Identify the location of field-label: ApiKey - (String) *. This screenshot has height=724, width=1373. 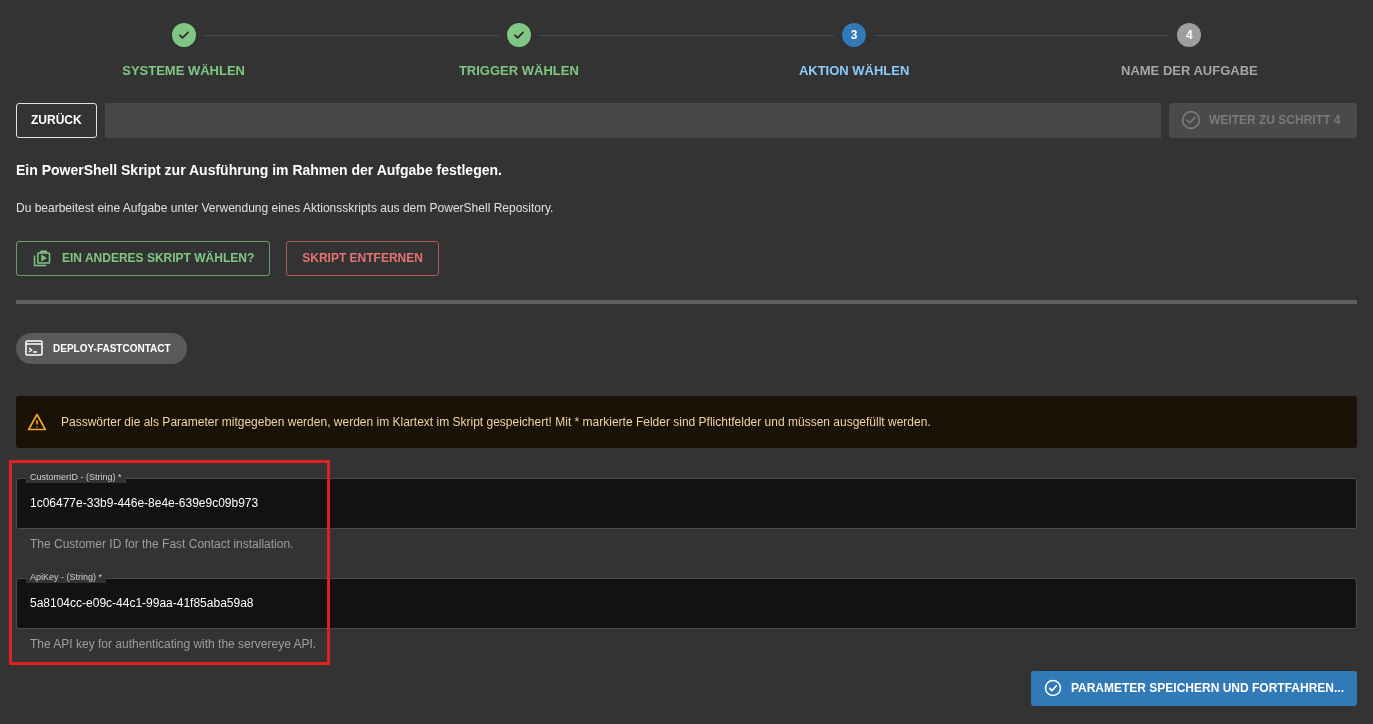
(66, 576).